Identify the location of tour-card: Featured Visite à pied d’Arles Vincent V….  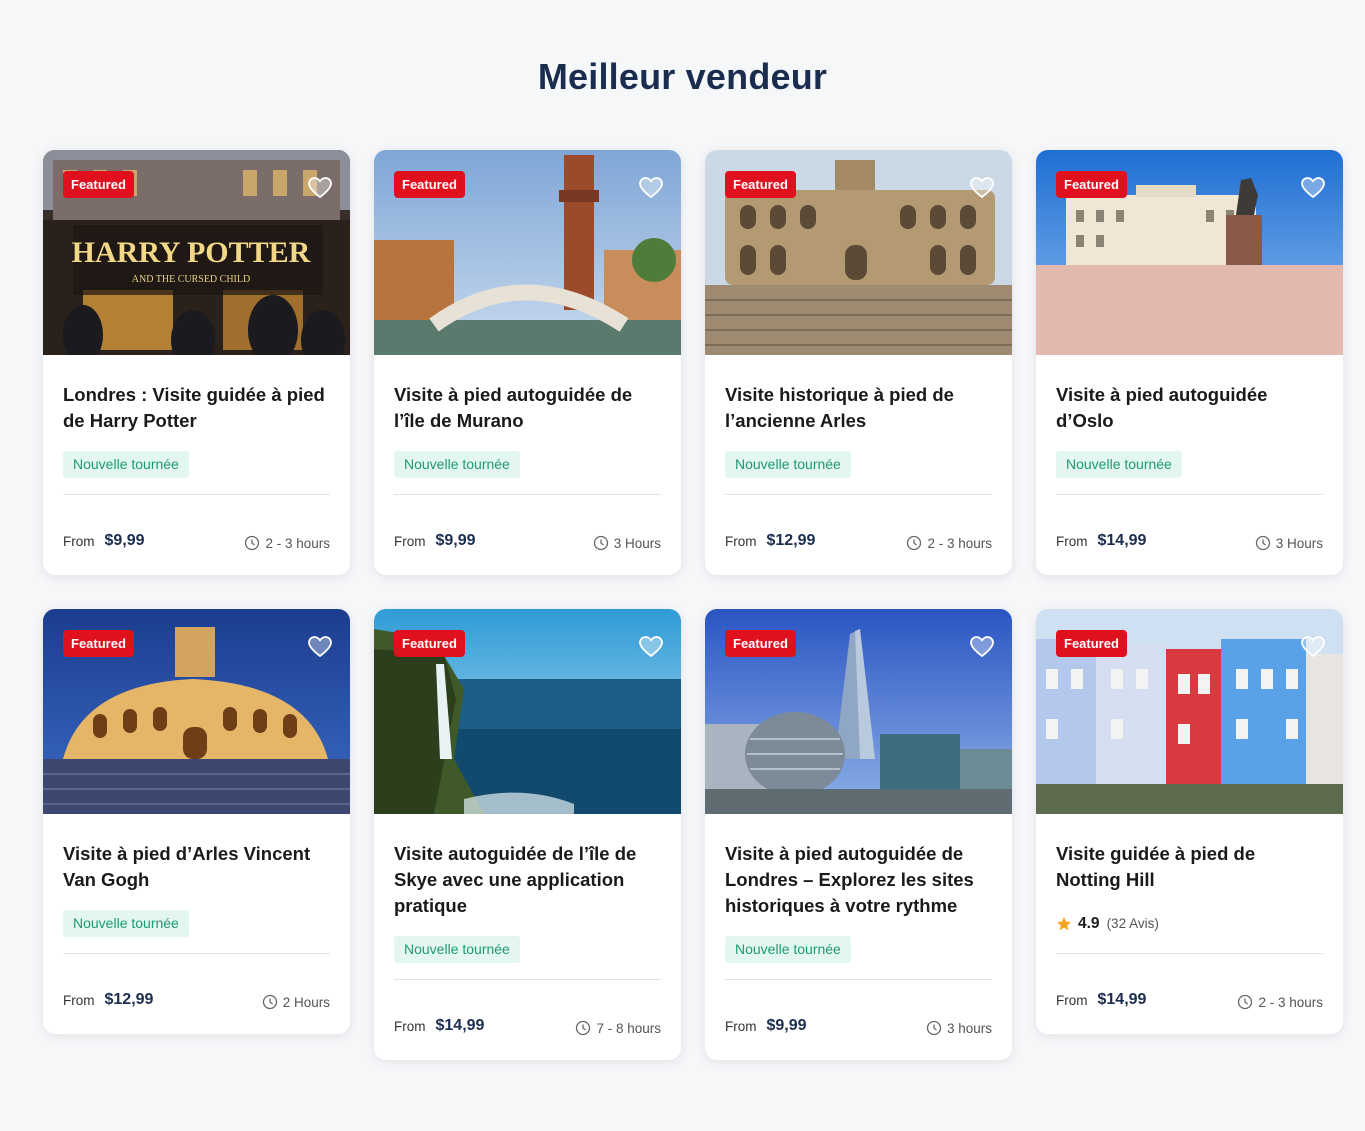
(196, 821).